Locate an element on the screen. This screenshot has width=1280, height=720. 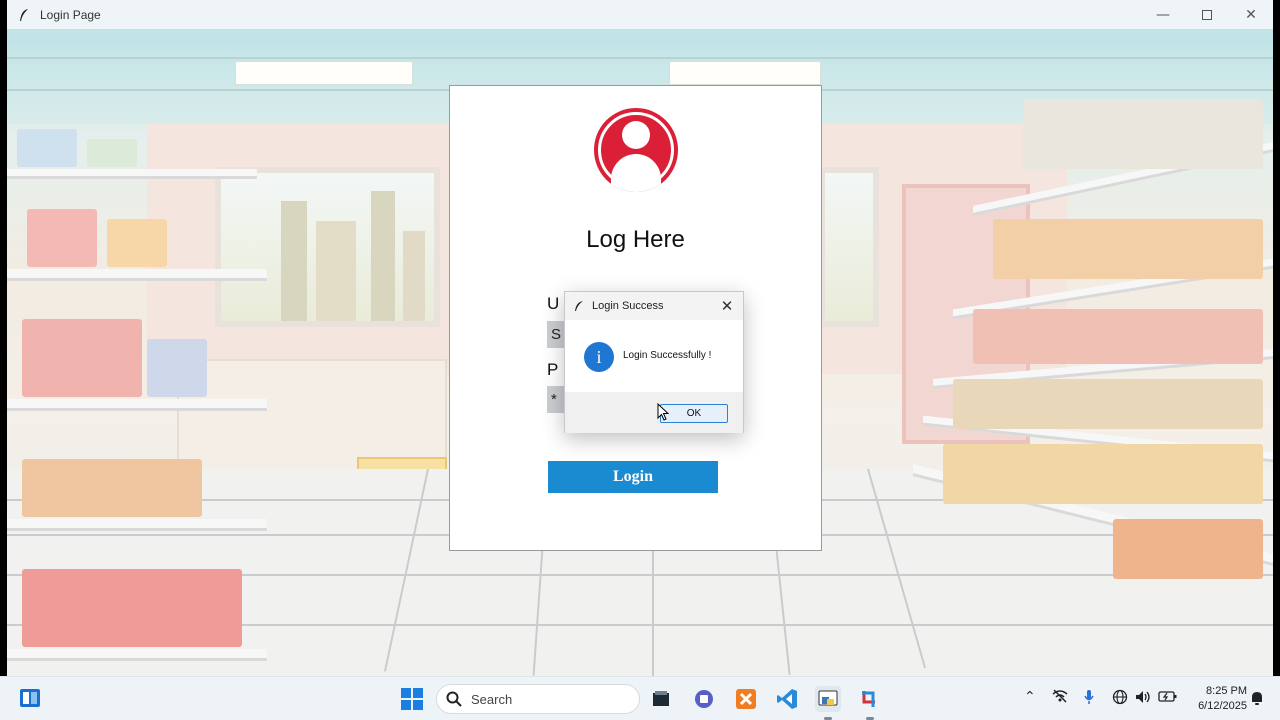
window-title: Login Page is located at coordinates (70, 14).